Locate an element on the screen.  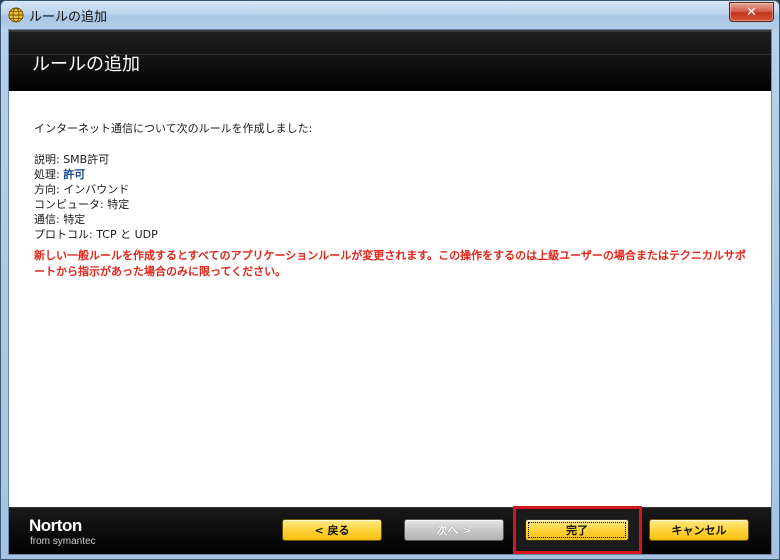
detail-label: 方向: is located at coordinates (49, 189).